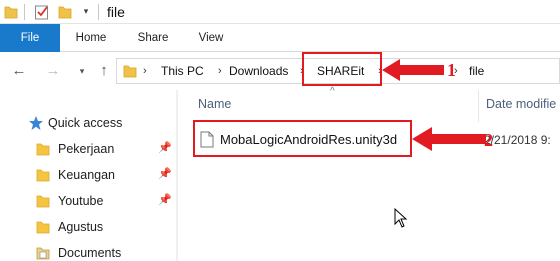 Image resolution: width=560 pixels, height=261 pixels. I want to click on file-date: 2/21/2018 9:, so click(517, 140).